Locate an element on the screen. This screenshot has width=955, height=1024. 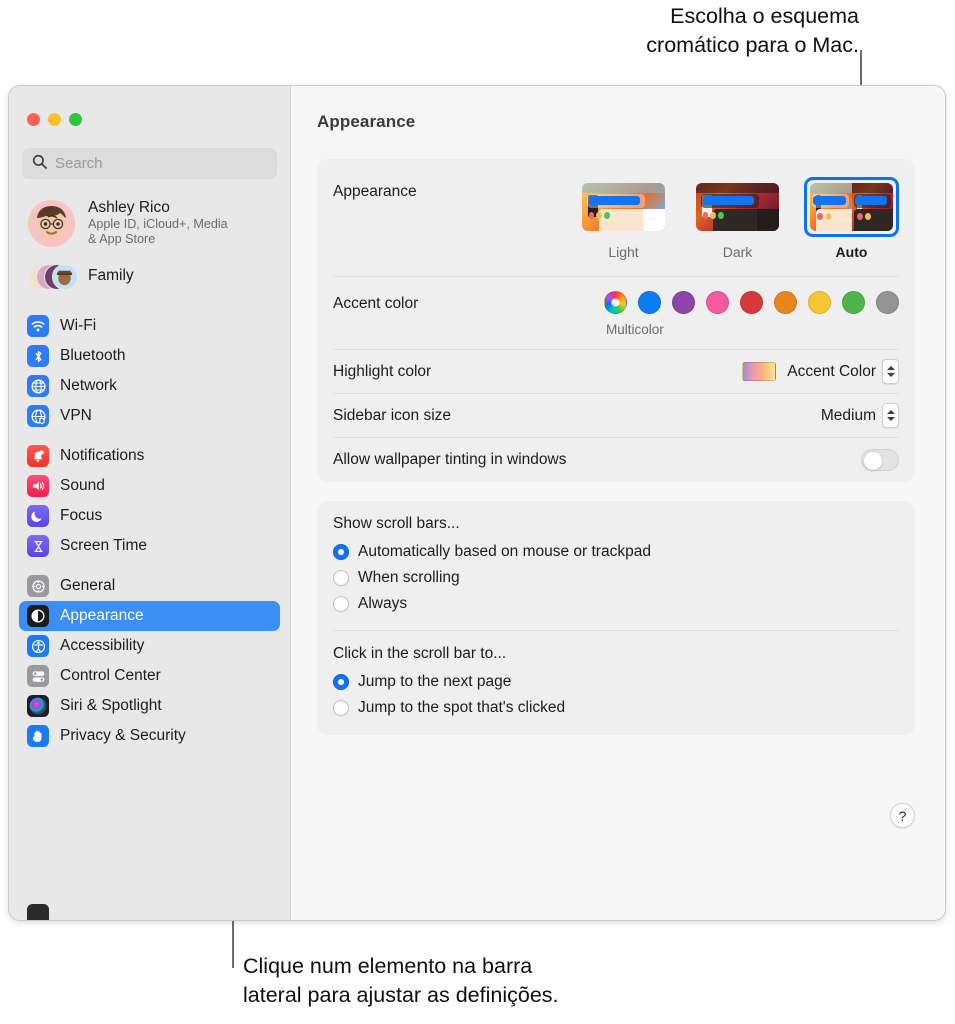
radio-label: Jump to the spot that's clicked is located at coordinates (462, 707).